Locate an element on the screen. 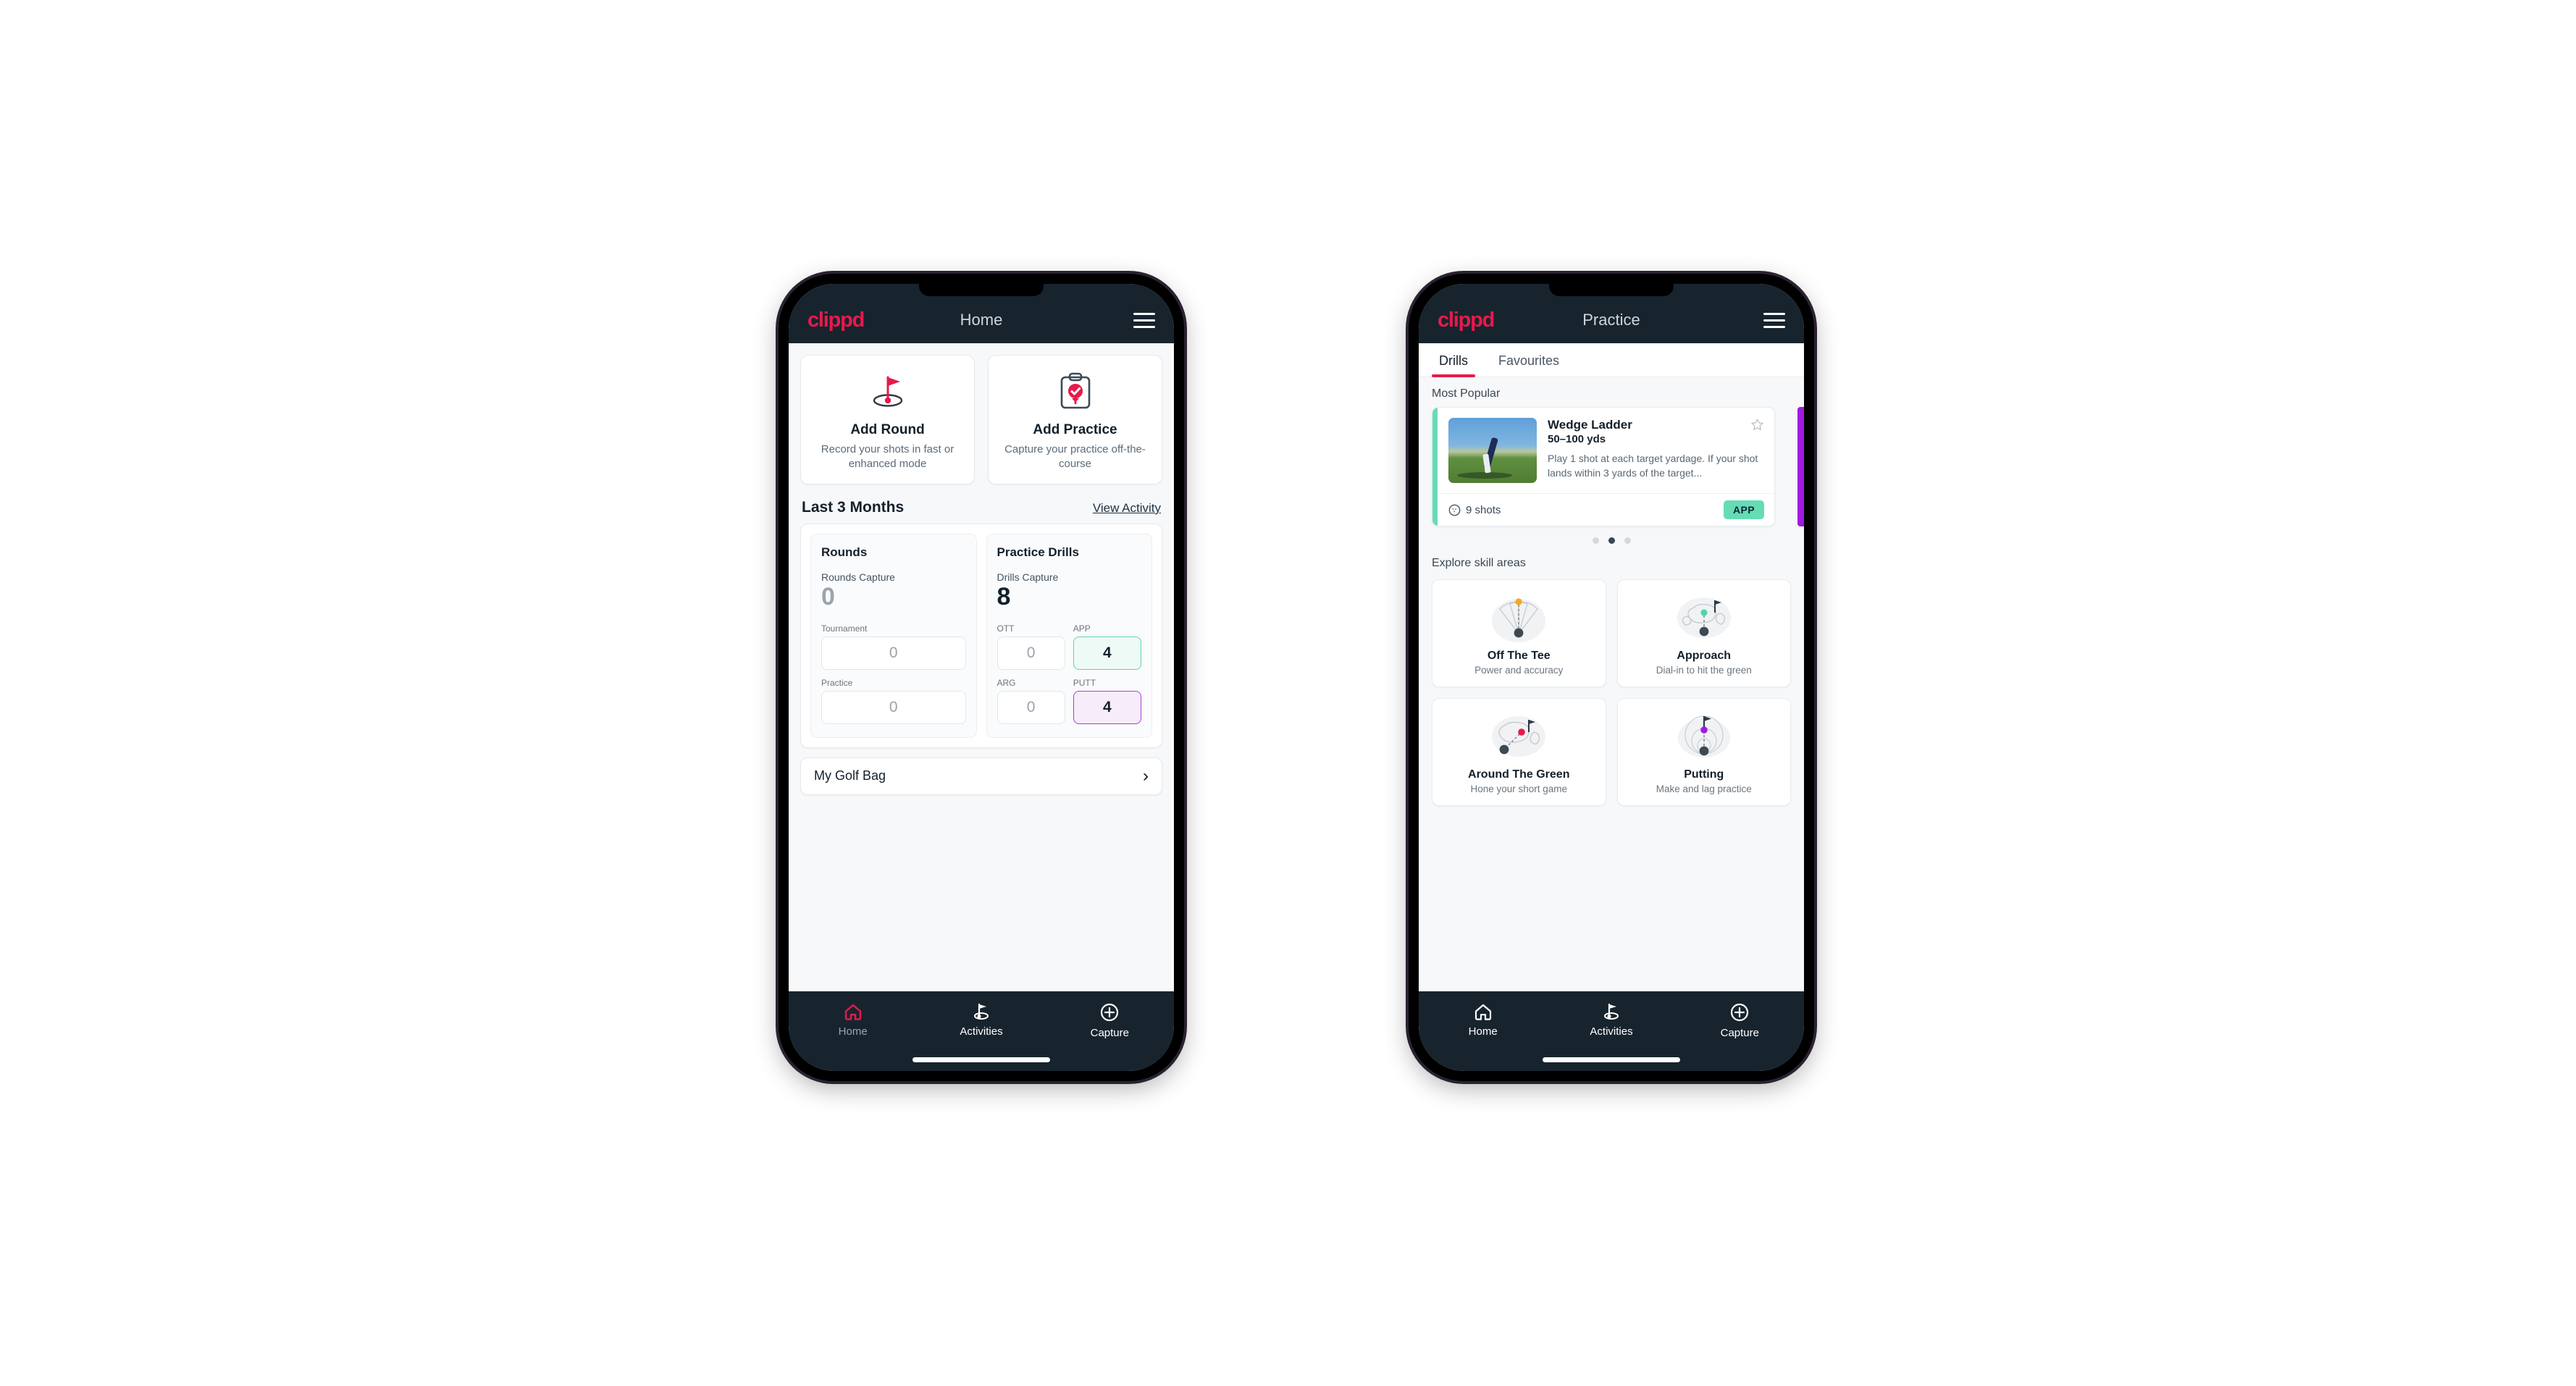  drill-category-badge: APP is located at coordinates (1744, 509).